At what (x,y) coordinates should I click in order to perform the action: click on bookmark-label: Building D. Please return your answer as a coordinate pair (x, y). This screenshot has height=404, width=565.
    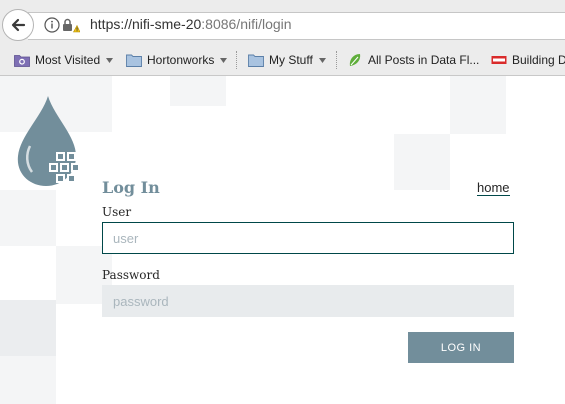
    Looking at the image, I should click on (538, 60).